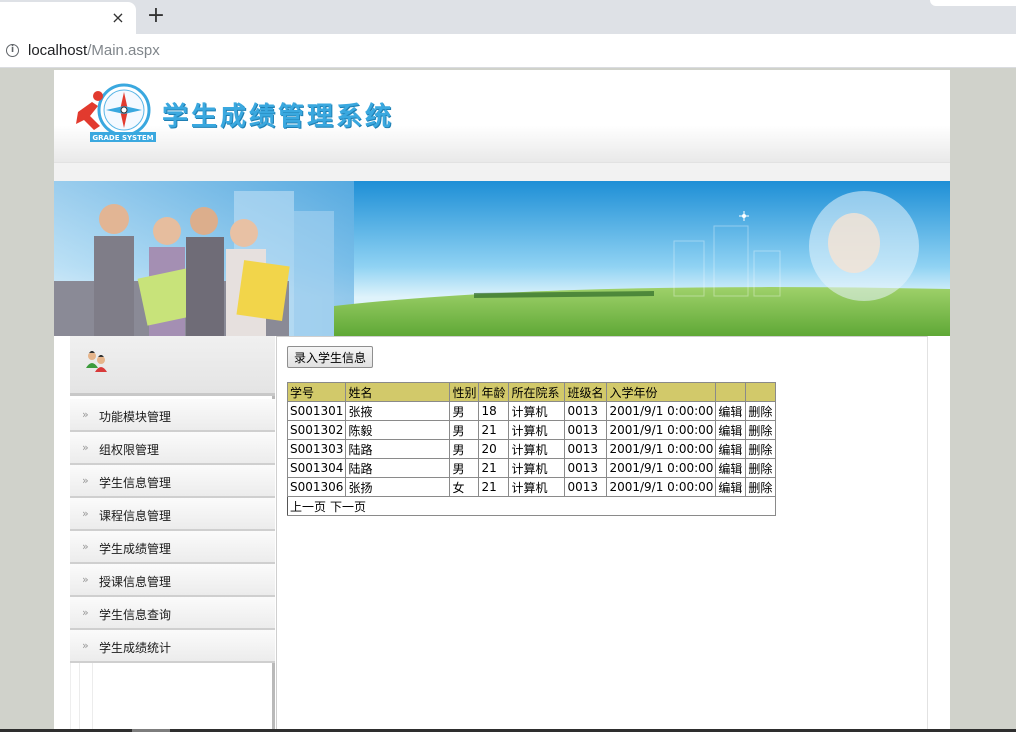 The width and height of the screenshot is (1016, 732). I want to click on column-header: 姓名, so click(398, 392).